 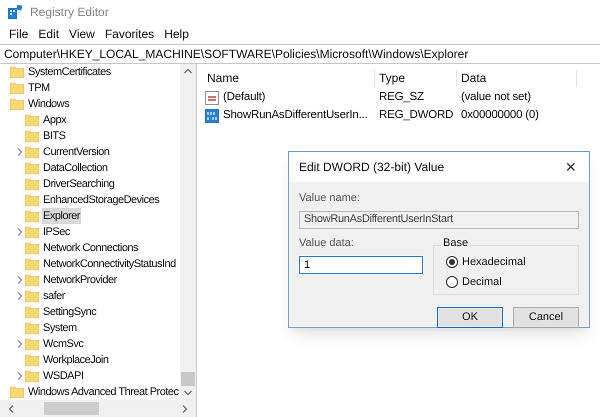 What do you see at coordinates (101, 200) in the screenshot?
I see `tree-item: EnhancedStorageDevices` at bounding box center [101, 200].